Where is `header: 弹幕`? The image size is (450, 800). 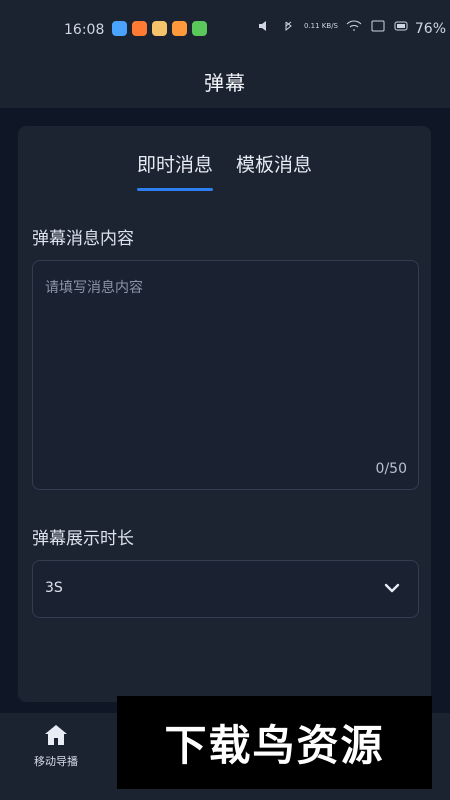
header: 弹幕 is located at coordinates (225, 83).